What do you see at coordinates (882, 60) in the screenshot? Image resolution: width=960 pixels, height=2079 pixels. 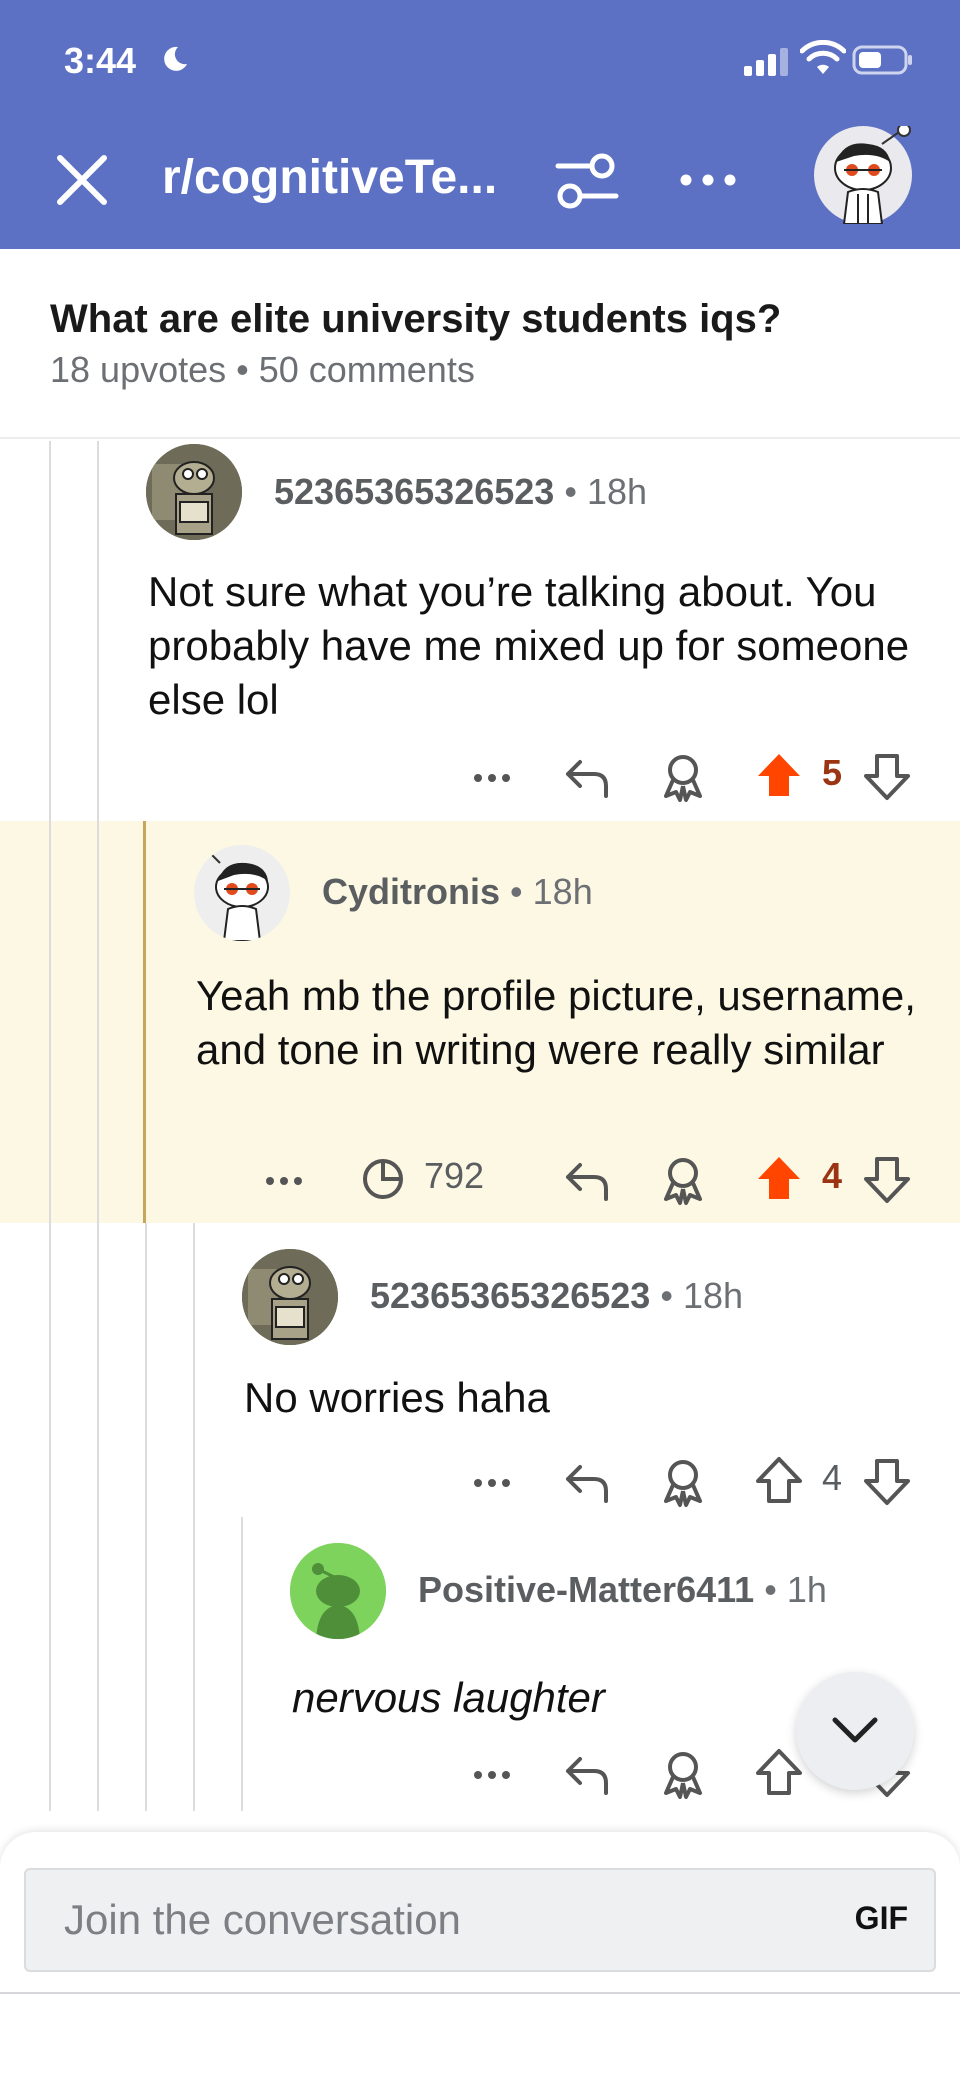 I see `battery-icon` at bounding box center [882, 60].